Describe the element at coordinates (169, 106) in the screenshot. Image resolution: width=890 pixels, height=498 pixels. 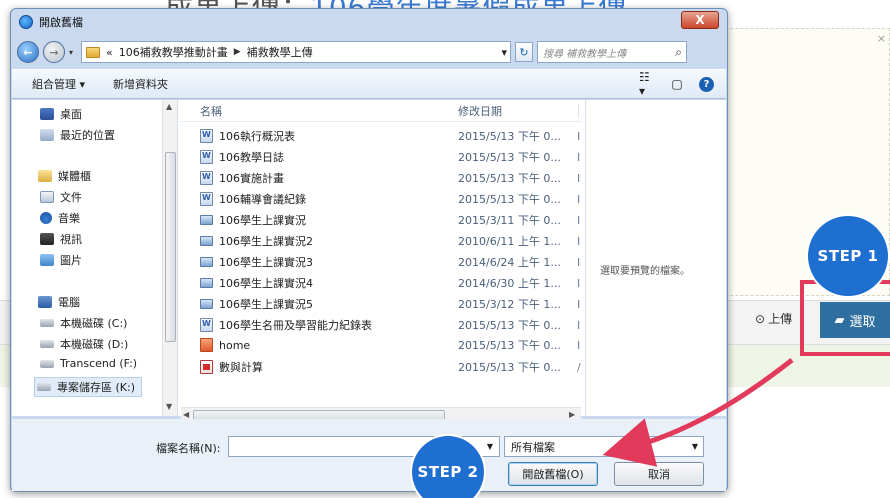
I see `scroll-up-icon: ▲` at that location.